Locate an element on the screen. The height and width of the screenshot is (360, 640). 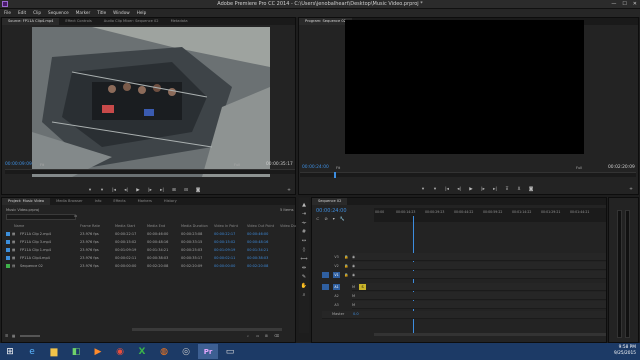
snap-icon: ⊂ is located at coordinates (317, 218).